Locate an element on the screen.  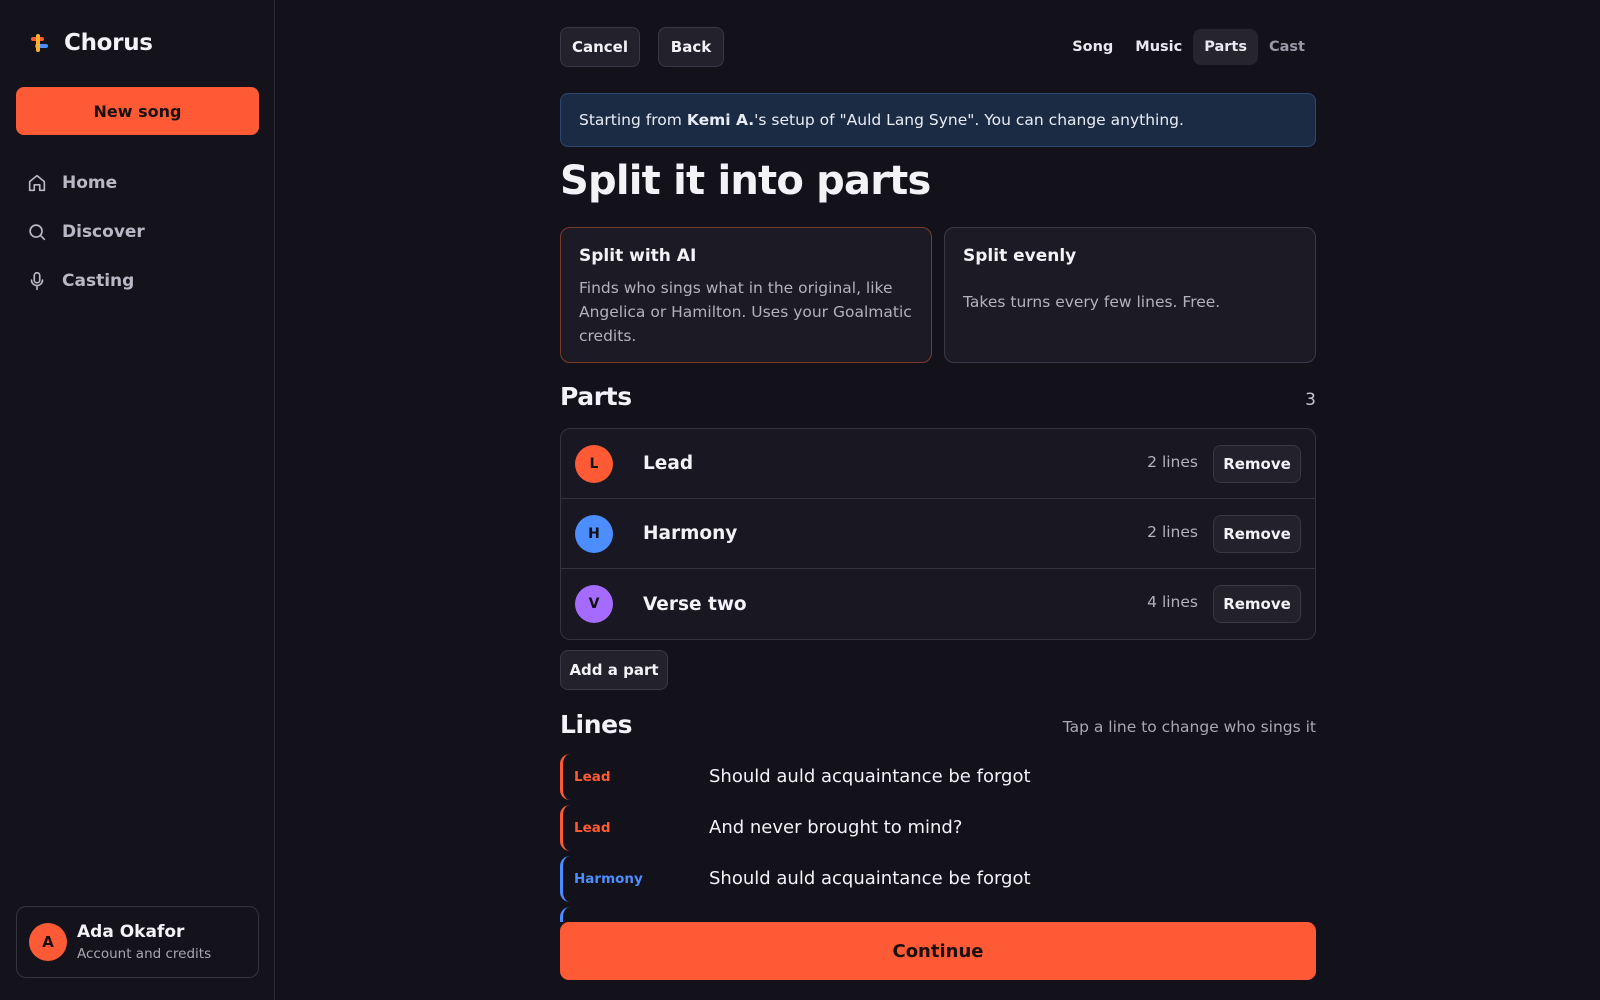
home-icon is located at coordinates (37, 182).